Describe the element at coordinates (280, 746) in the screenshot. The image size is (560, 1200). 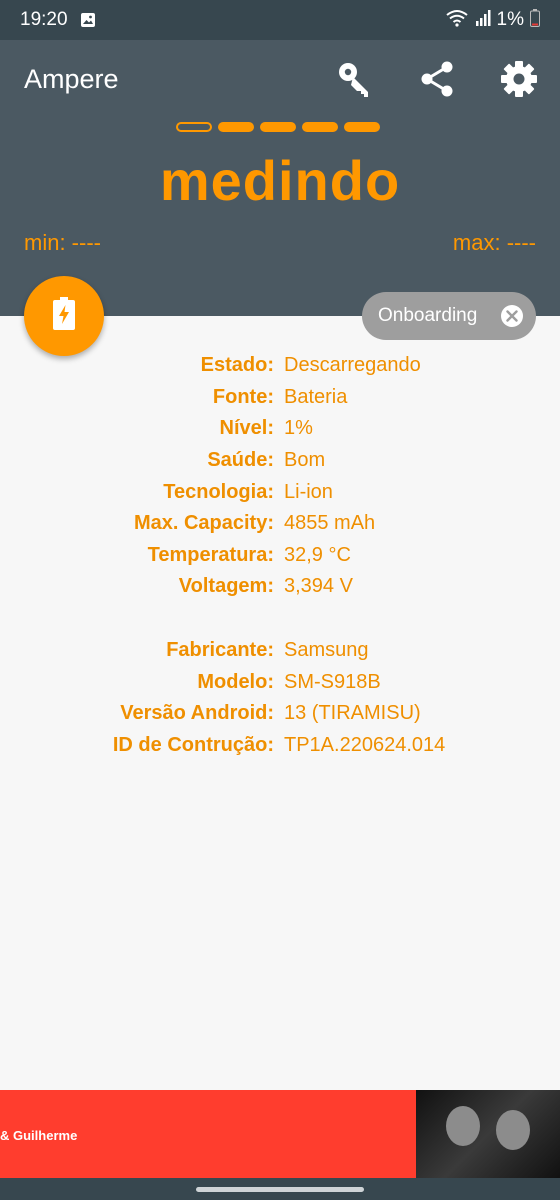
I see `info-row: ID de Contrução: TP1A.220624.014` at that location.